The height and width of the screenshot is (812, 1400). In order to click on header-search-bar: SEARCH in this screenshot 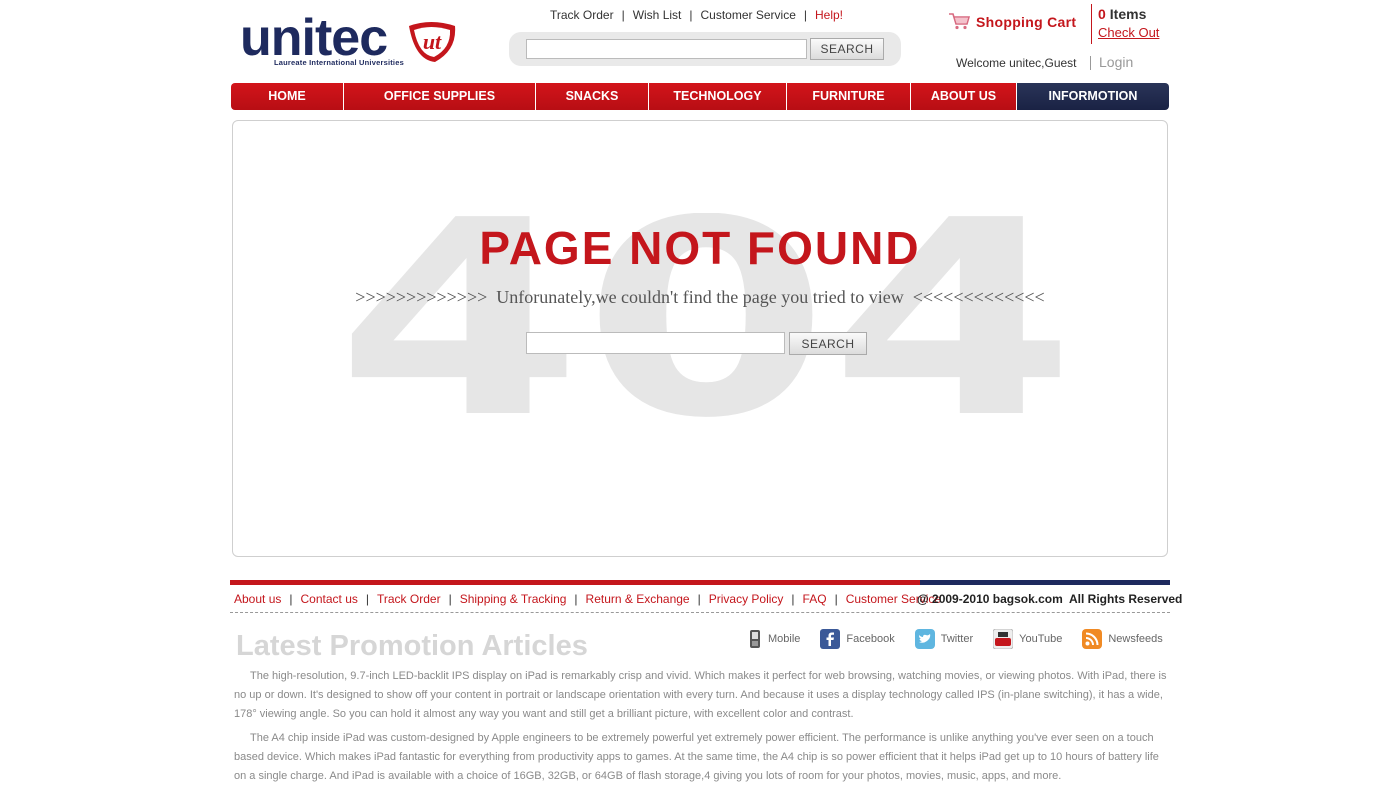, I will do `click(705, 49)`.